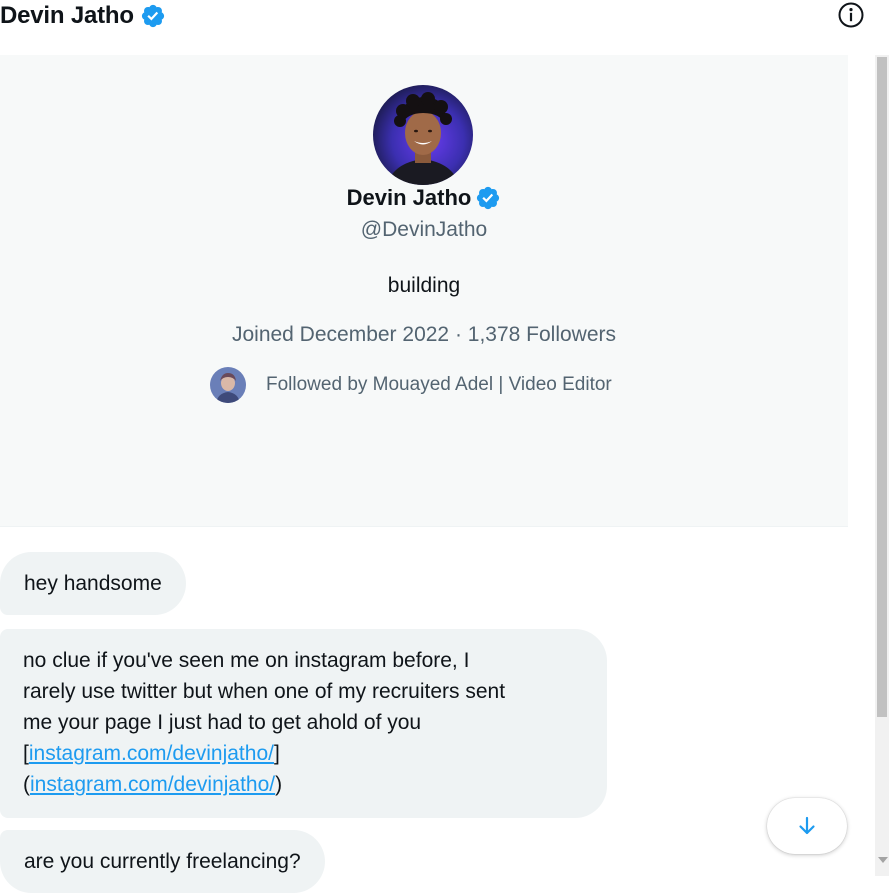  I want to click on scroll-to-bottom-button, so click(807, 826).